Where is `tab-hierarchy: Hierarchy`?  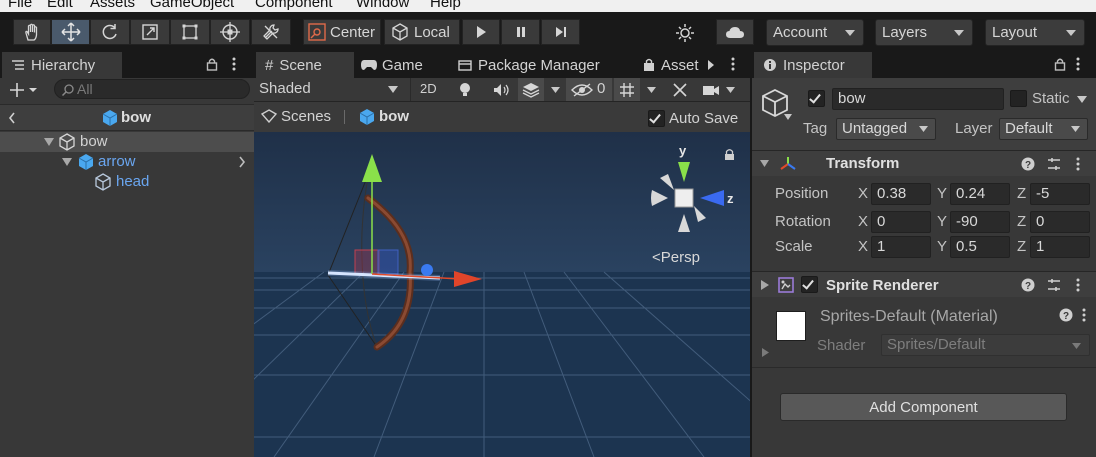
tab-hierarchy: Hierarchy is located at coordinates (62, 65).